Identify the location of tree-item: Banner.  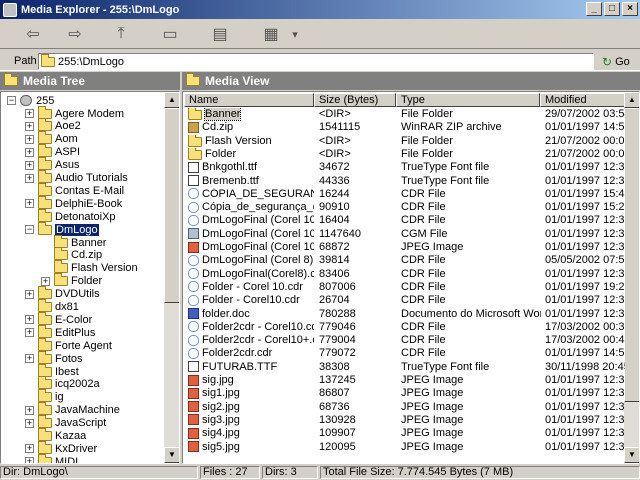
(73, 241).